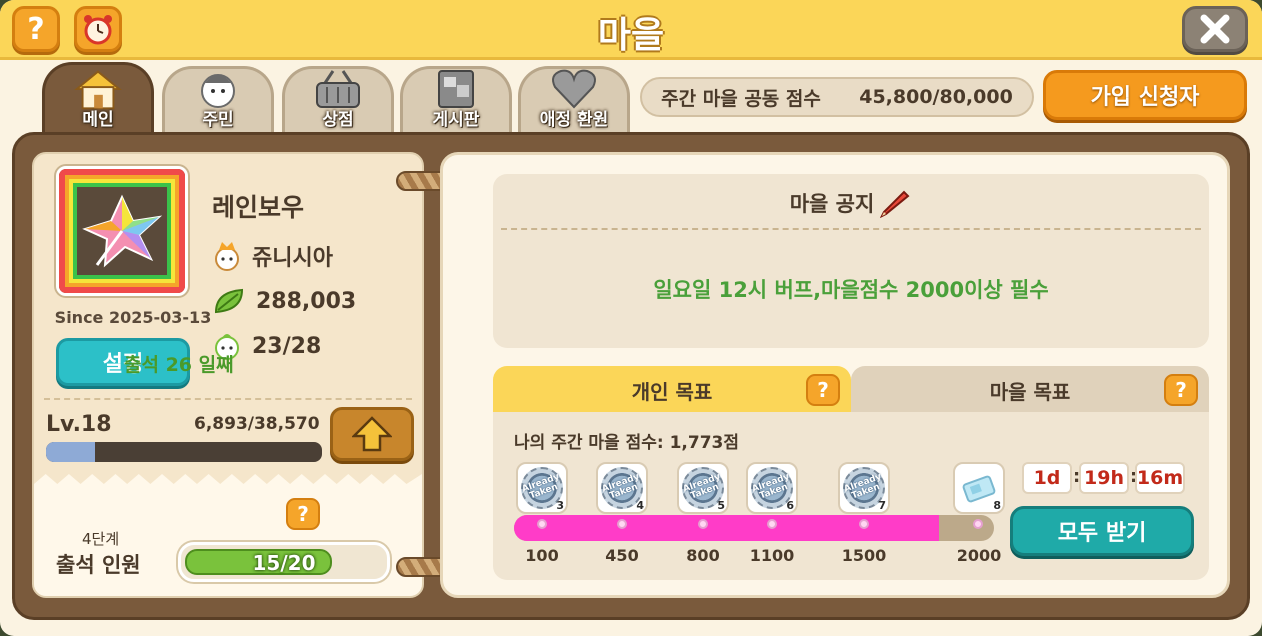  What do you see at coordinates (306, 301) in the screenshot?
I see `village-points: 288,003` at bounding box center [306, 301].